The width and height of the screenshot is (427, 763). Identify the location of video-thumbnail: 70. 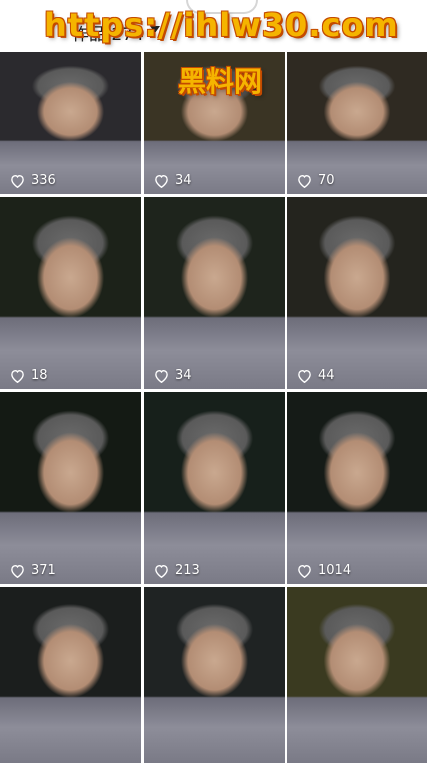
(357, 123).